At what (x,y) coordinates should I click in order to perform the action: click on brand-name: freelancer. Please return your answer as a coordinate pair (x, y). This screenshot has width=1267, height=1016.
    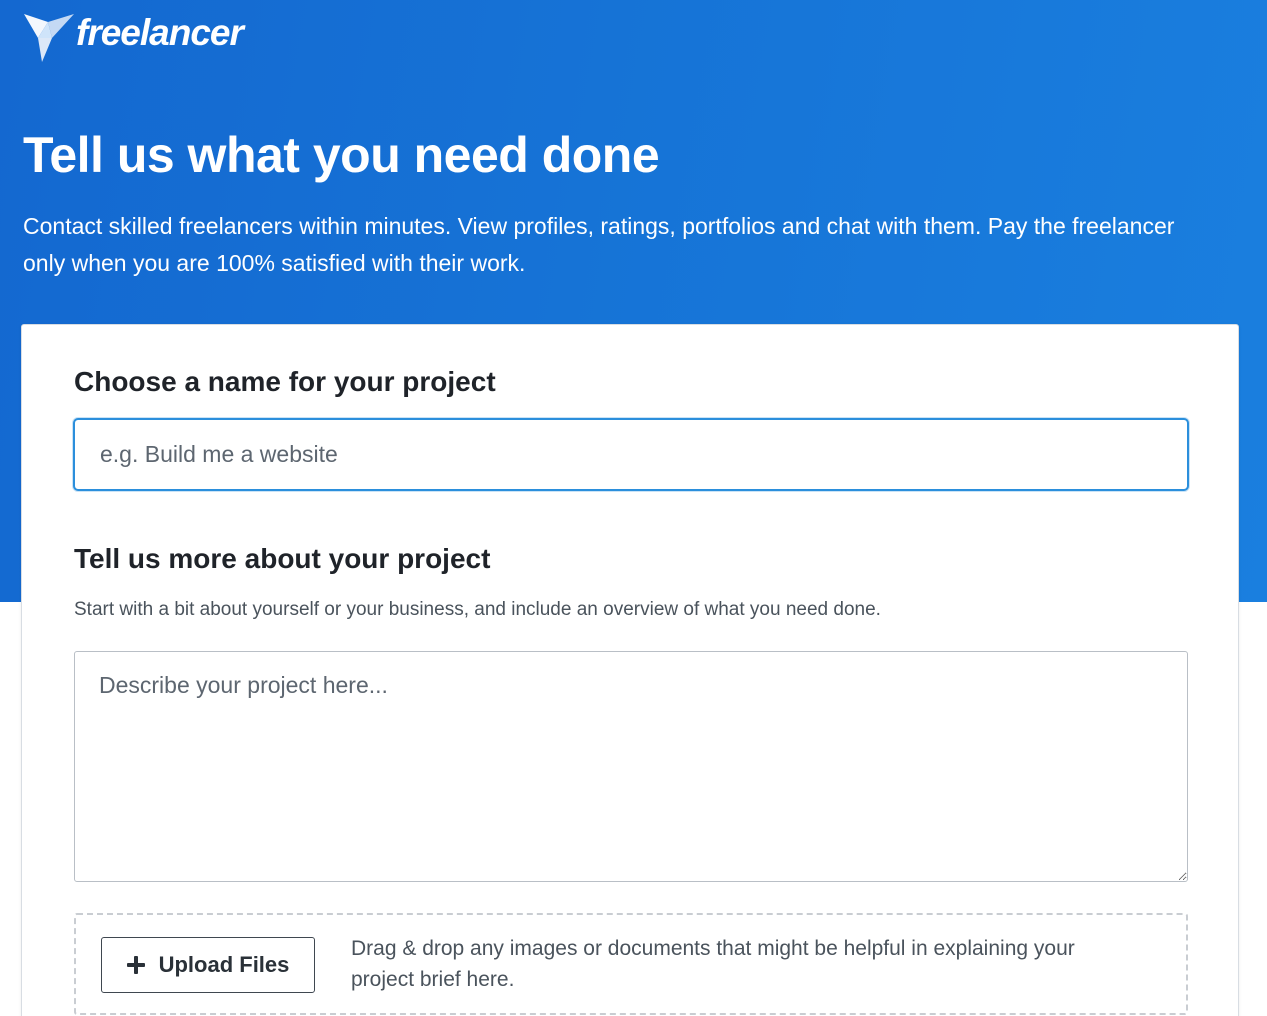
    Looking at the image, I should click on (160, 32).